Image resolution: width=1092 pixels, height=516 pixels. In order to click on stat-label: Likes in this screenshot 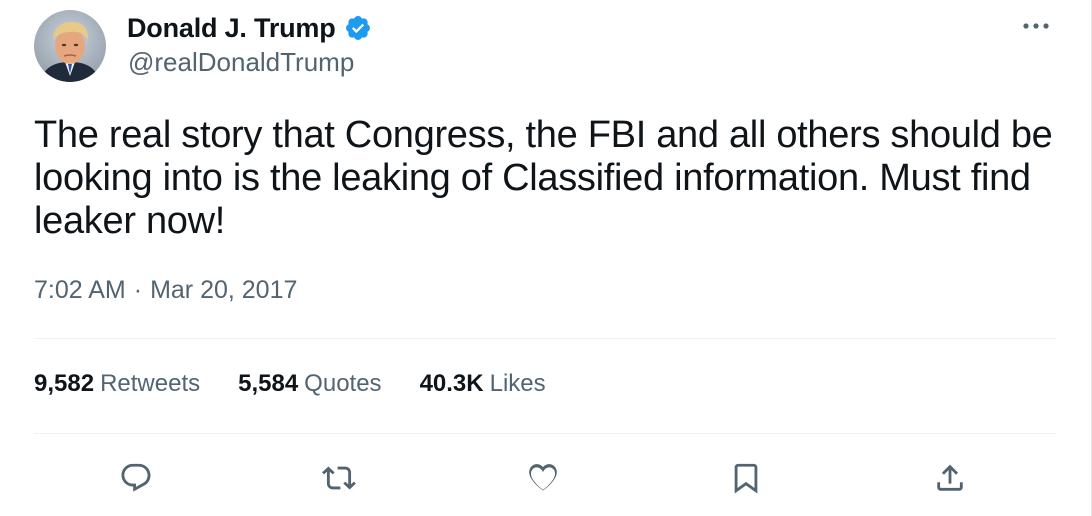, I will do `click(517, 383)`.